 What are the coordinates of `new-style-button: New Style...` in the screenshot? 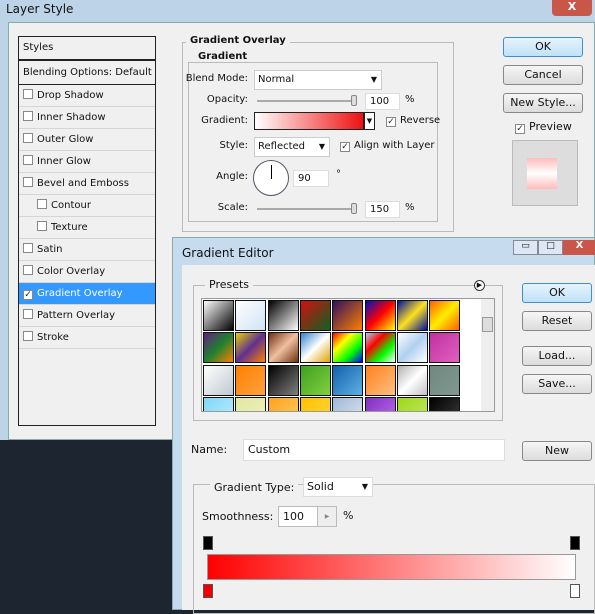 It's located at (543, 103).